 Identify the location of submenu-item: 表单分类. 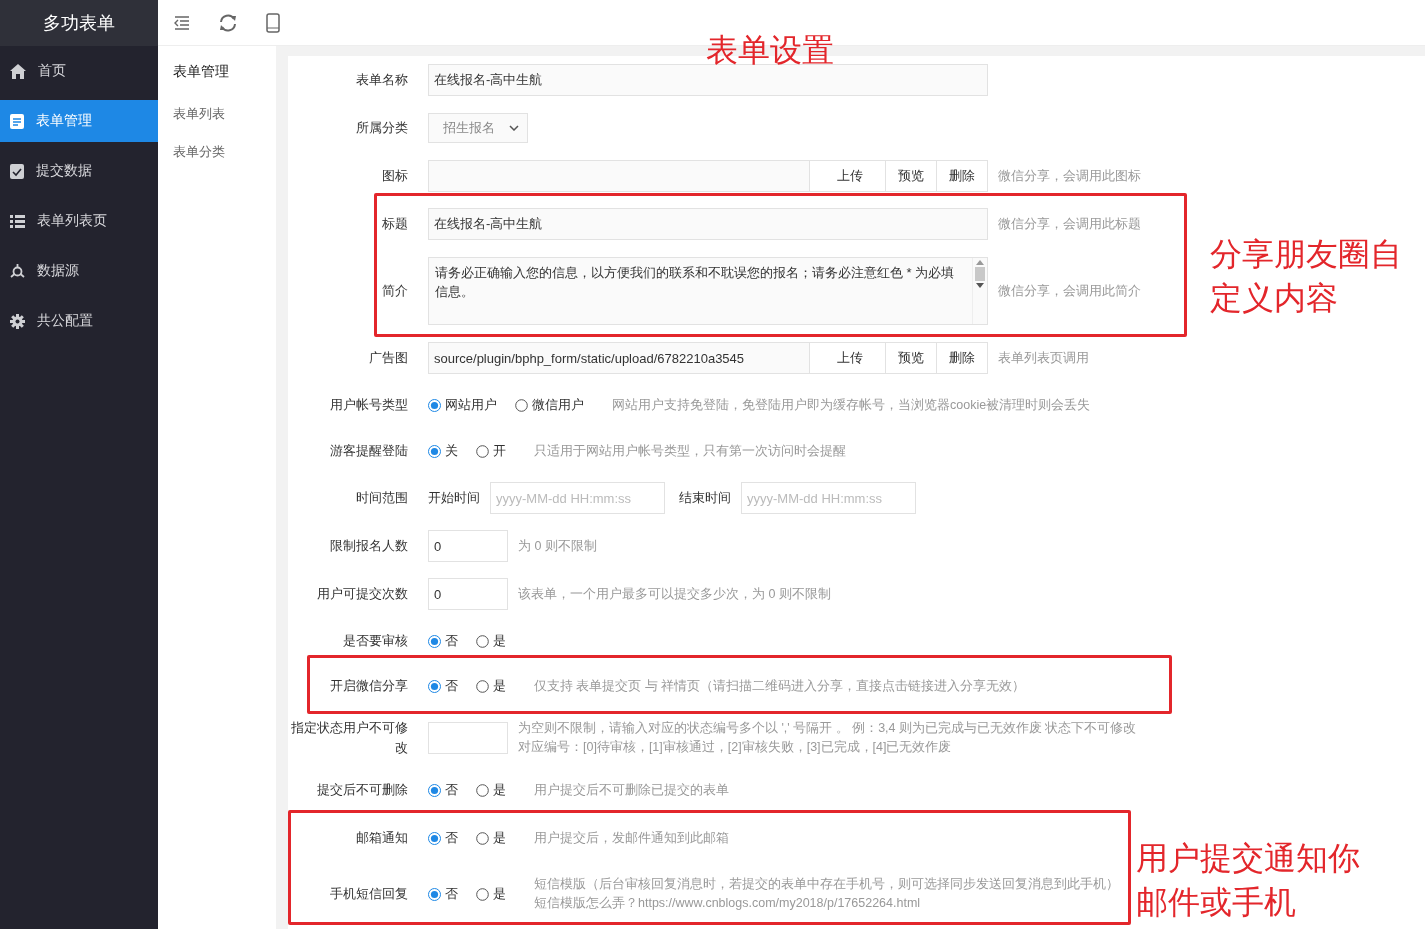
(199, 152).